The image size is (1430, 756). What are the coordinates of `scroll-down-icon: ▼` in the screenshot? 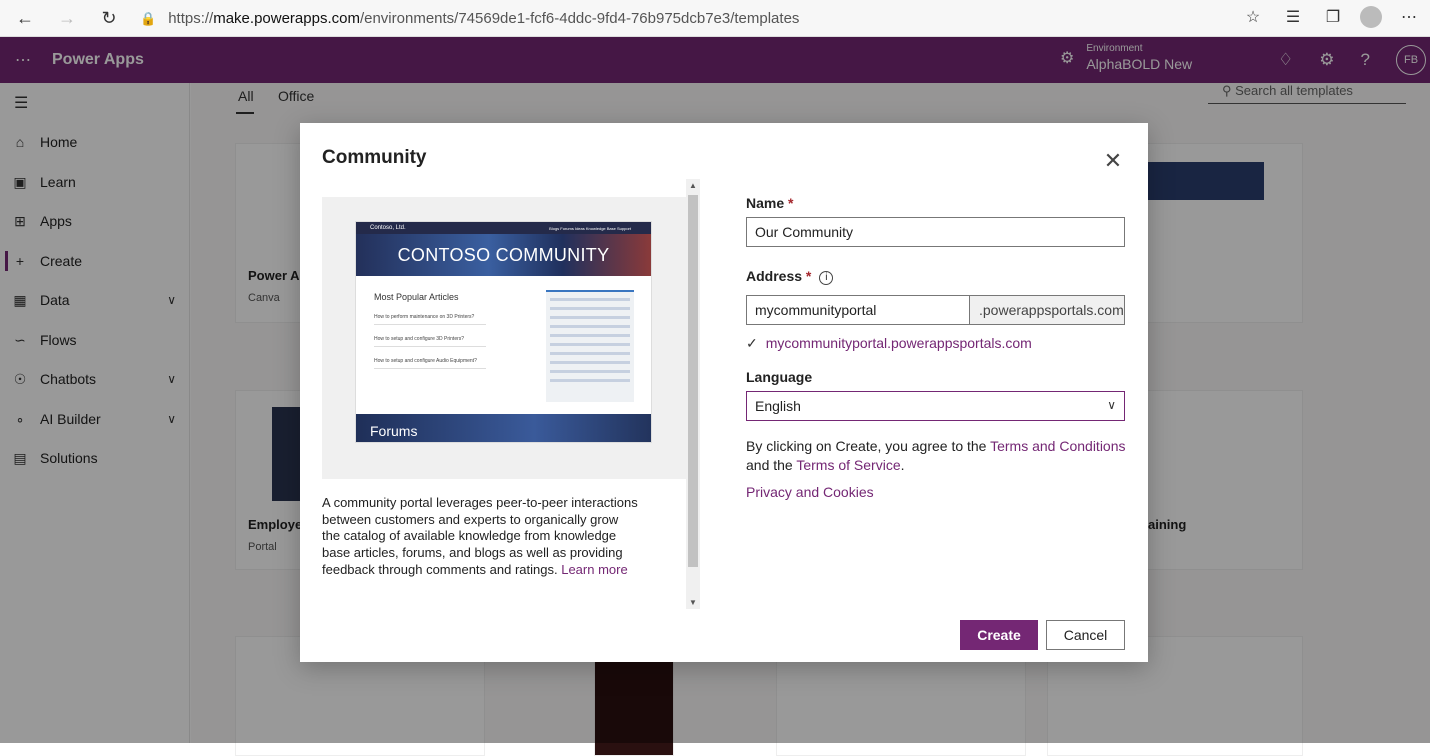 It's located at (693, 602).